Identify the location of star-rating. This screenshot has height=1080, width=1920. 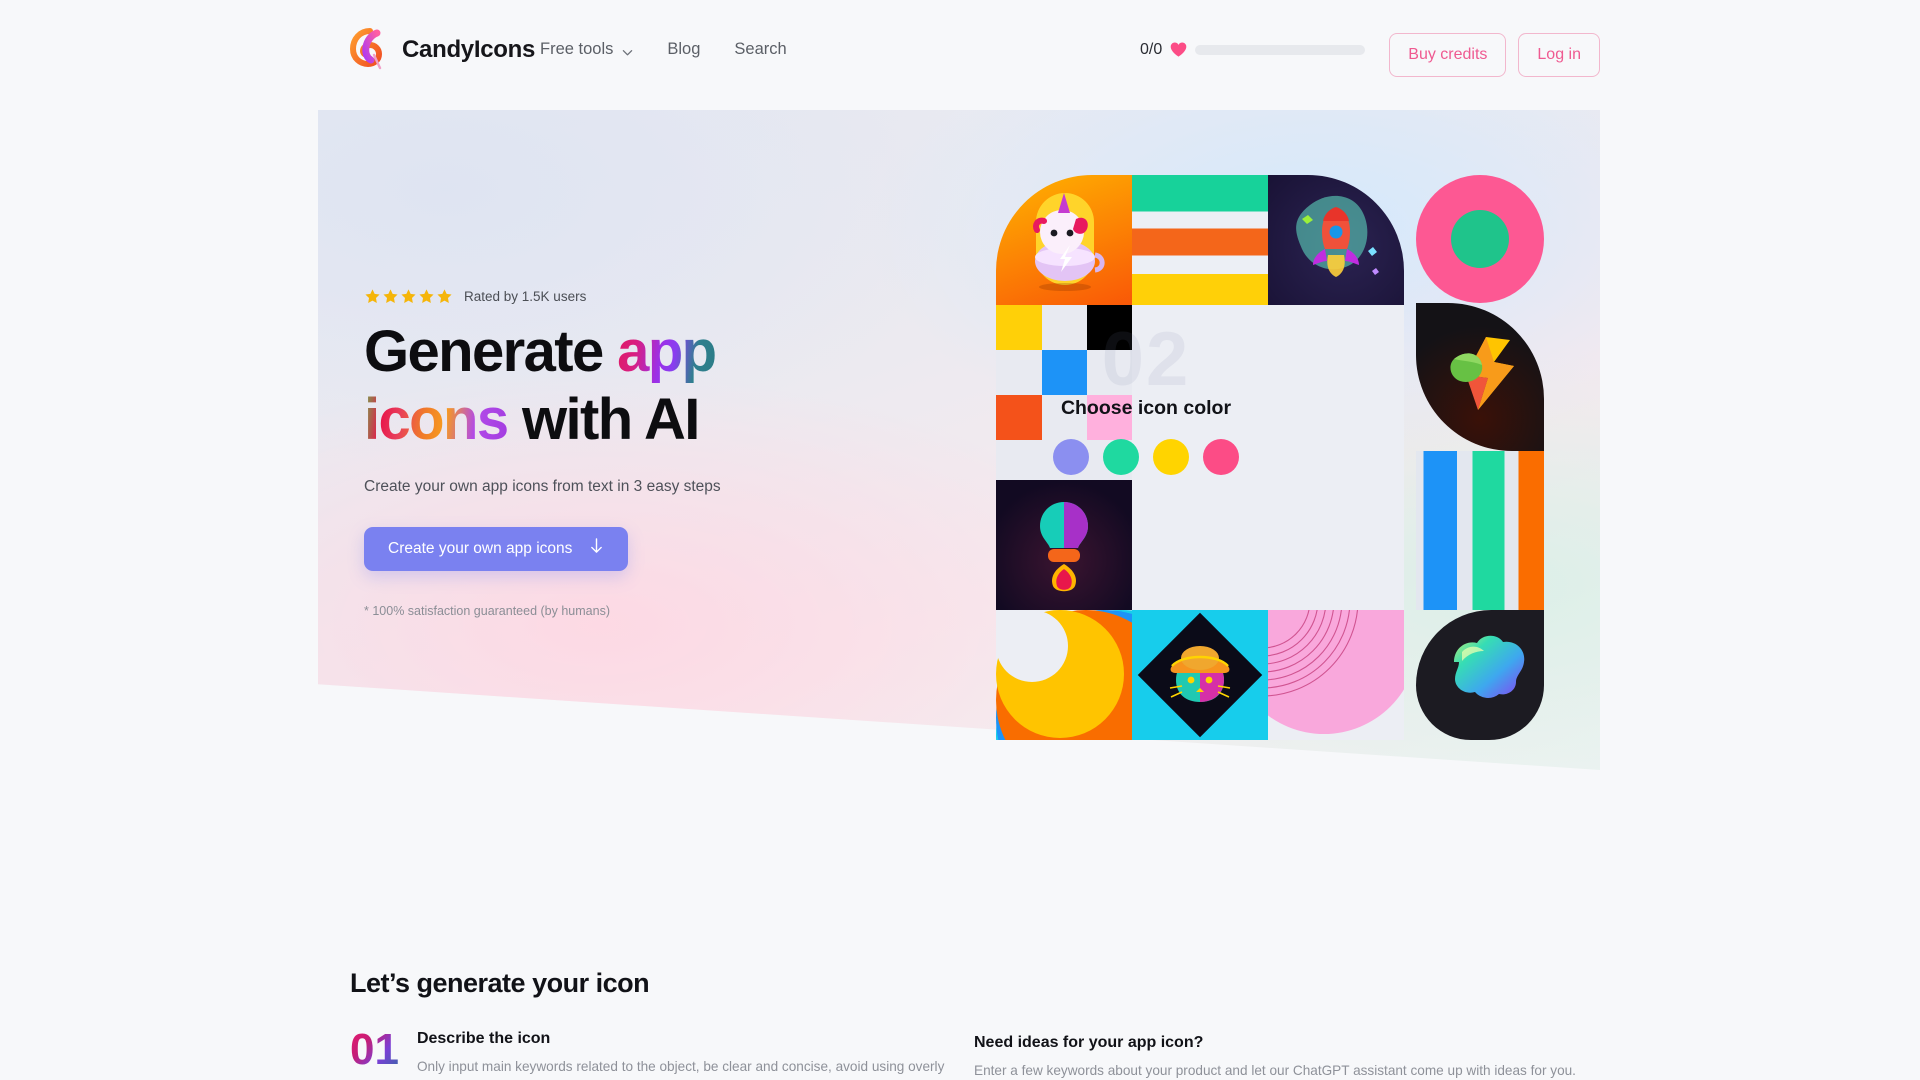
(408, 296).